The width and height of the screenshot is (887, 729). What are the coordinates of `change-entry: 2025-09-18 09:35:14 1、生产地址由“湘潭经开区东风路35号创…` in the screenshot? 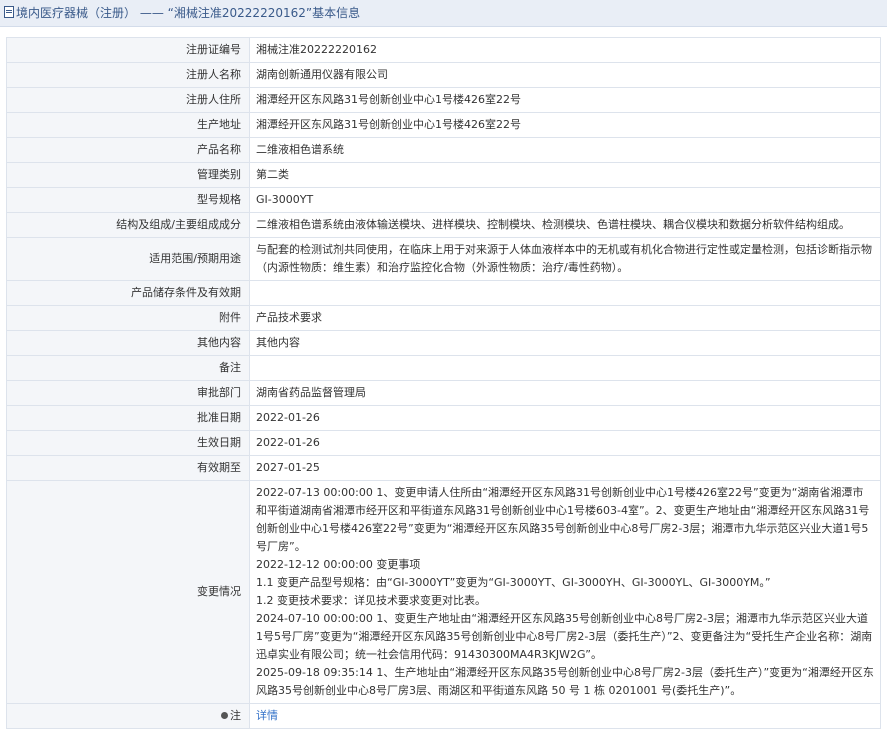 It's located at (565, 681).